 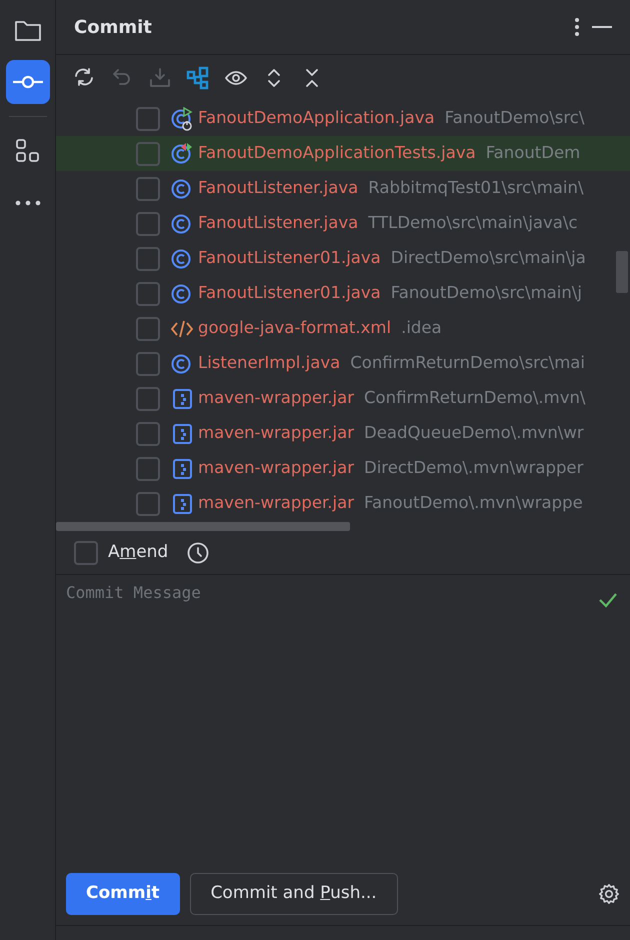 I want to click on file-row: maven-wrapper.jar DirectDemo\.mvn\wrapper, so click(x=343, y=468).